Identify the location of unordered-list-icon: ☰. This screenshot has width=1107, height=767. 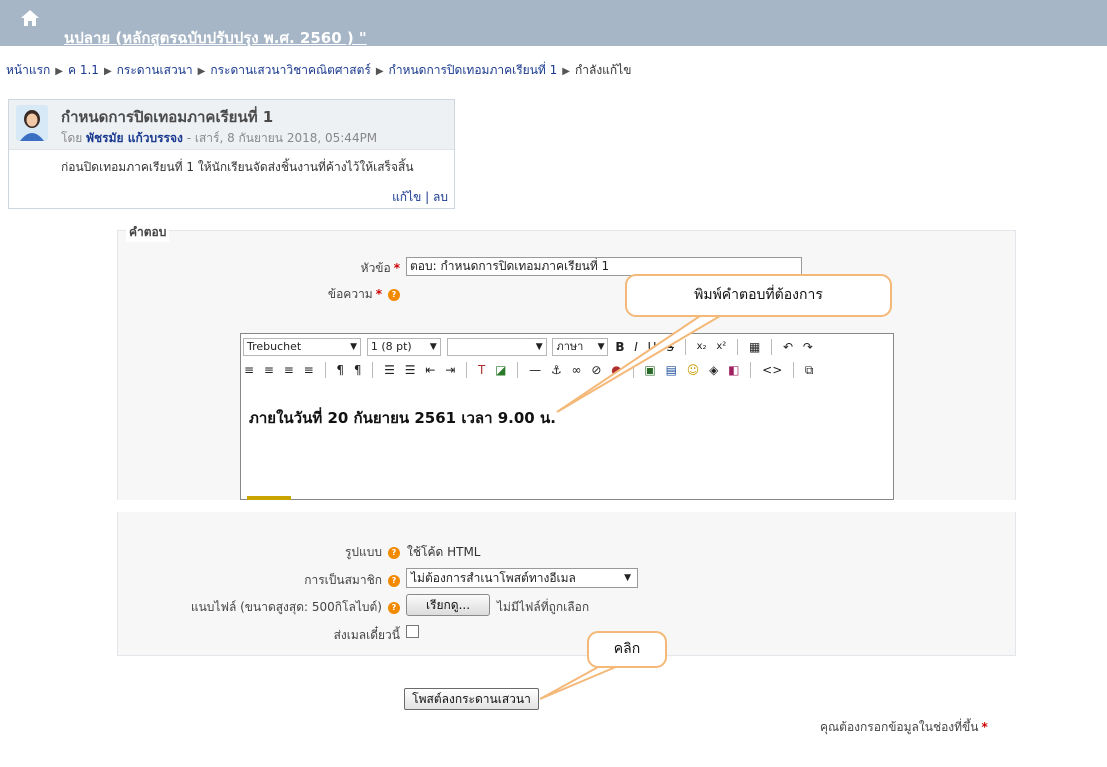
(410, 370).